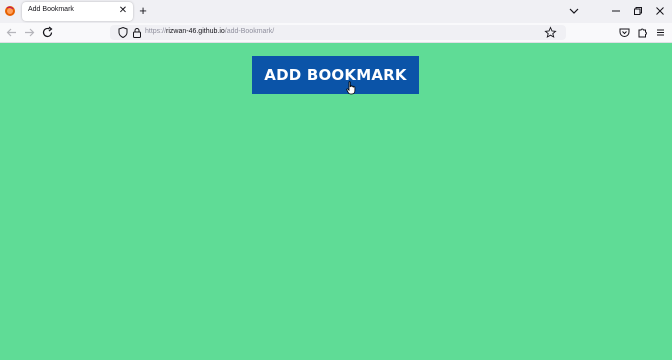  What do you see at coordinates (29, 32) in the screenshot?
I see `forward-arrow-icon` at bounding box center [29, 32].